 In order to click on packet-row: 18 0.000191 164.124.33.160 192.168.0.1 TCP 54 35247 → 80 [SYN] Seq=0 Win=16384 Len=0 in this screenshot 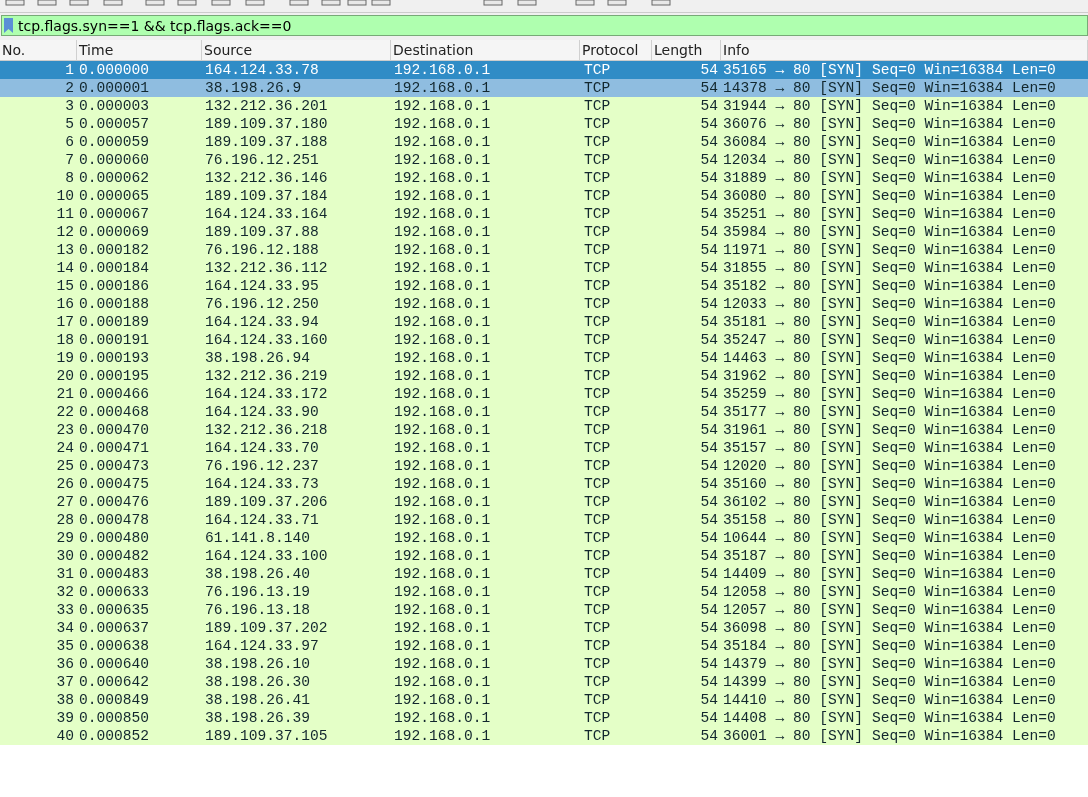, I will do `click(544, 340)`.